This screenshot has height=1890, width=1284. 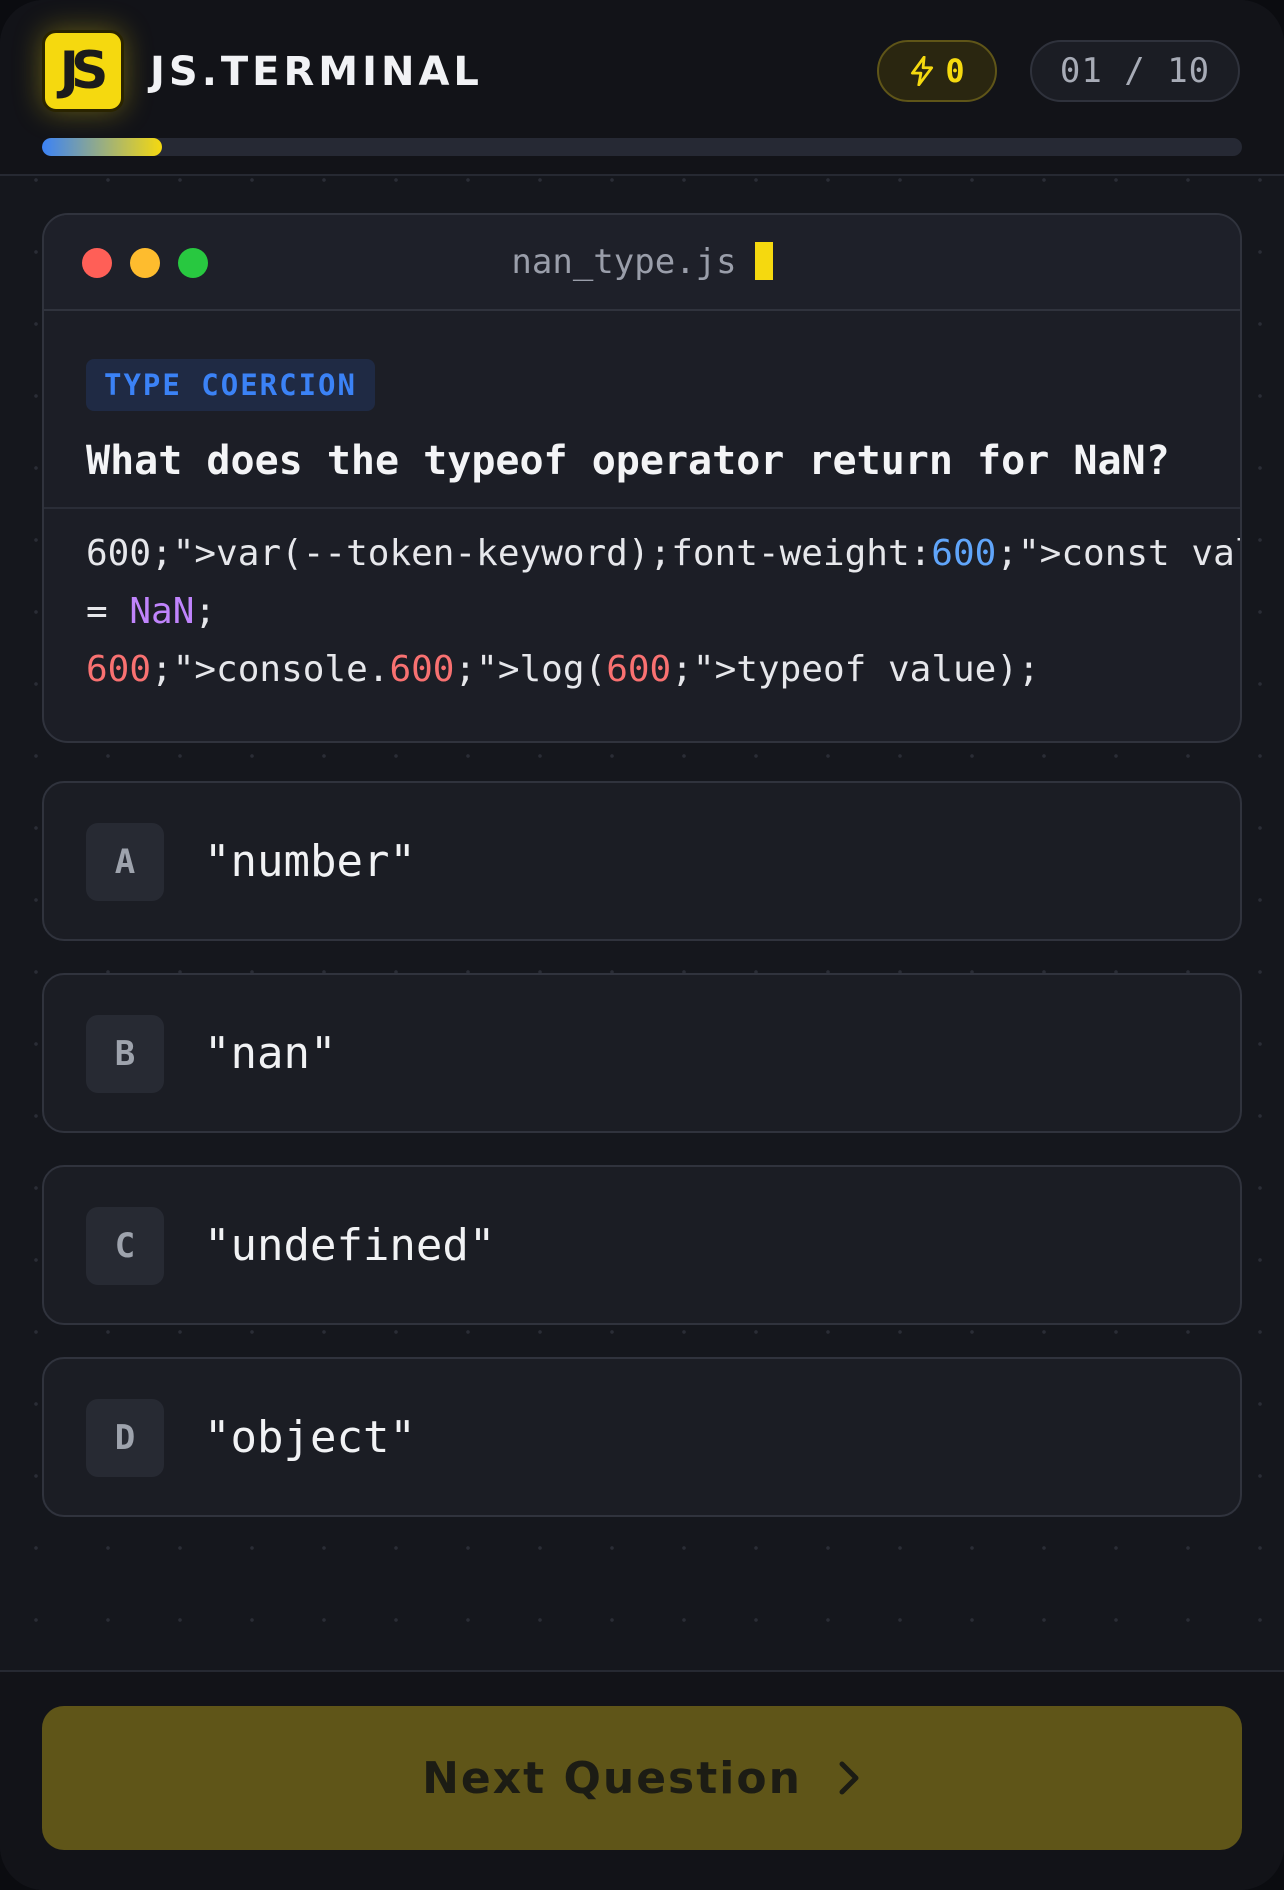 What do you see at coordinates (530, 669) in the screenshot?
I see `code-token: ;">log(` at bounding box center [530, 669].